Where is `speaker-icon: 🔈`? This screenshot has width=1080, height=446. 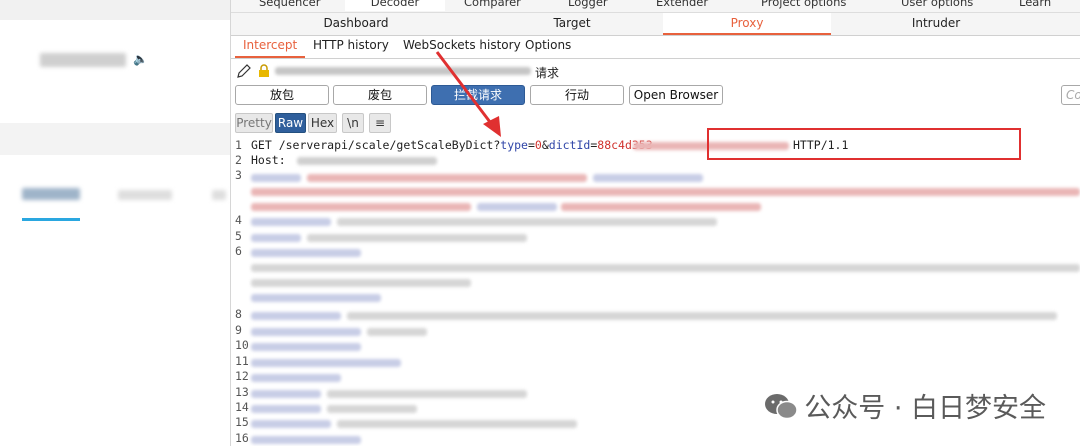
speaker-icon: 🔈 is located at coordinates (140, 59).